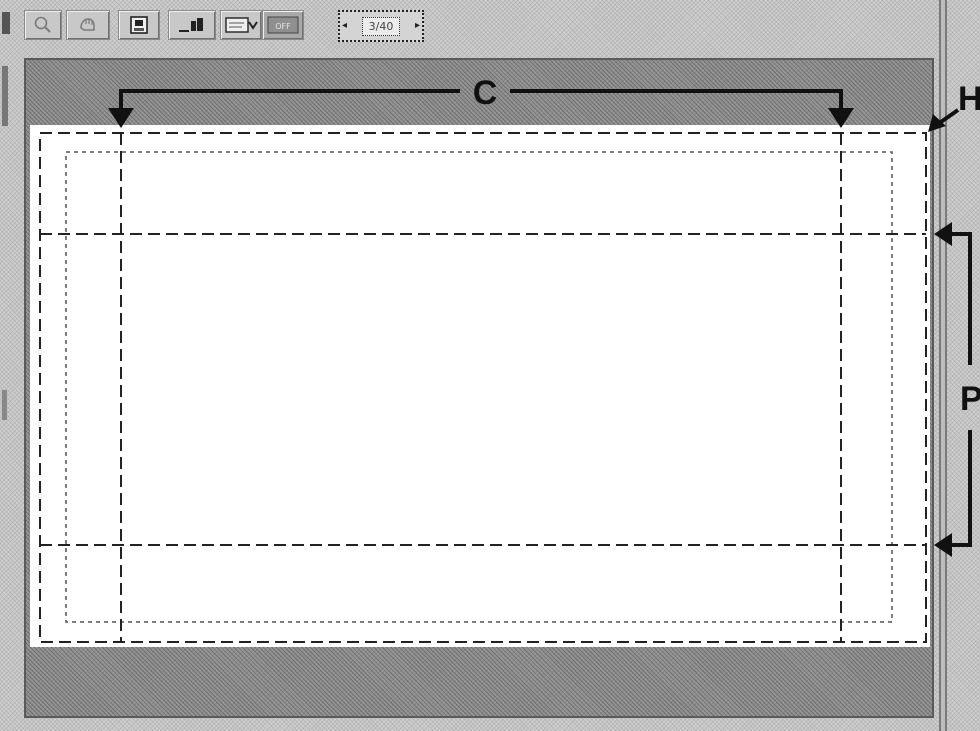  What do you see at coordinates (970, 399) in the screenshot?
I see `callout-p-label: P` at bounding box center [970, 399].